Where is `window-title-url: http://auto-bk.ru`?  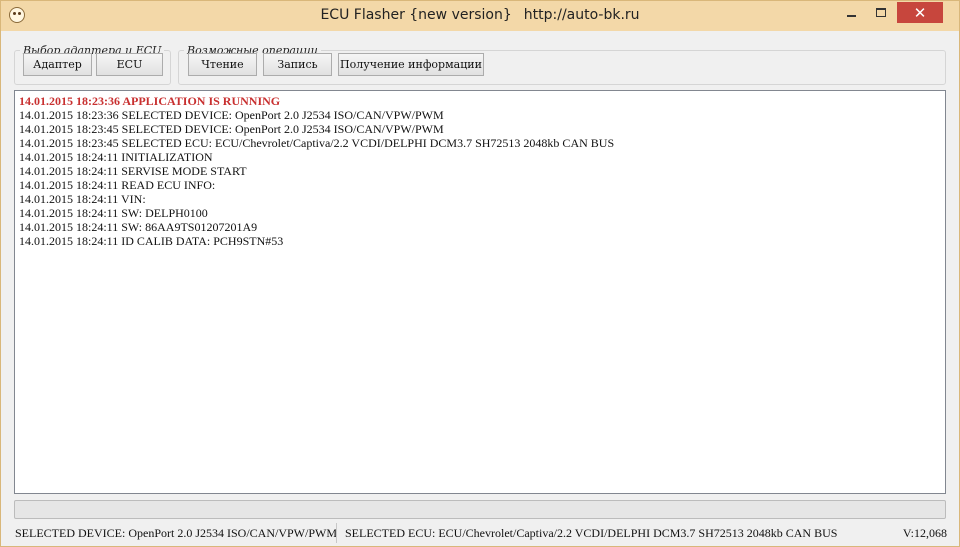
window-title-url: http://auto-bk.ru is located at coordinates (581, 15).